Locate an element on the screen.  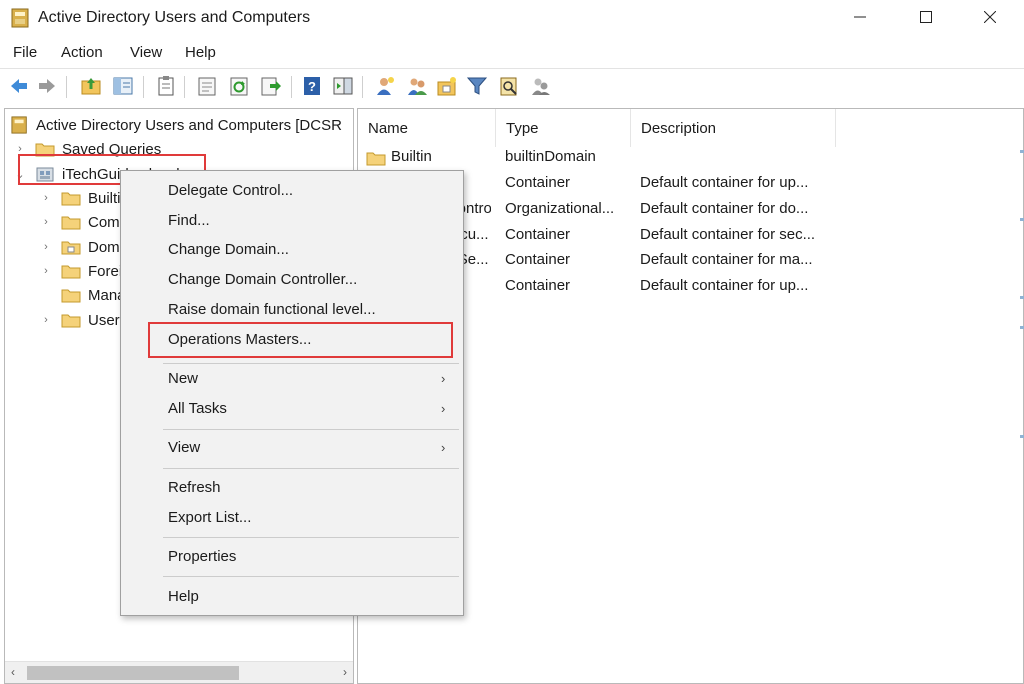
column-header-name: Name is located at coordinates (427, 128).